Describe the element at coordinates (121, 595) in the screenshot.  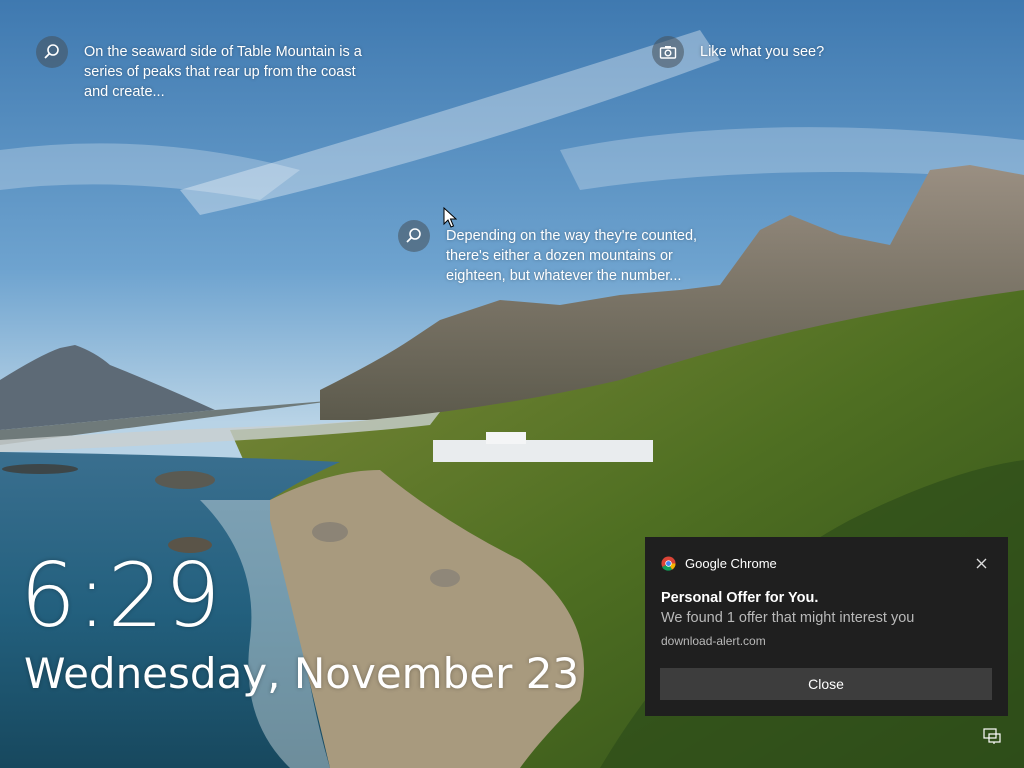
I see `lockscreen-time: 6:29` at that location.